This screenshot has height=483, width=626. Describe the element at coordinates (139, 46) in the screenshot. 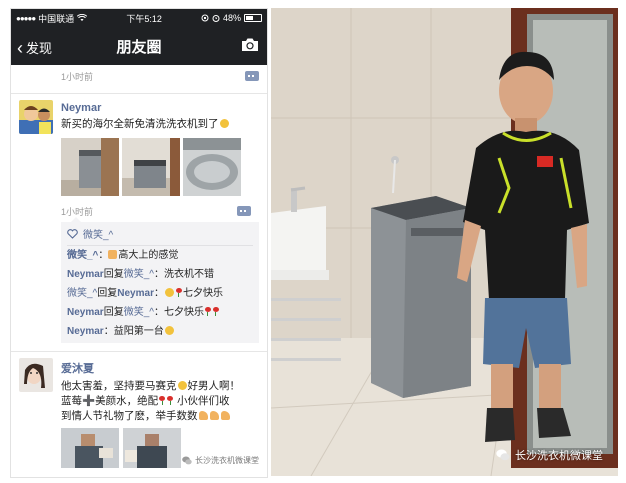

I see `nav-bar: ‹ 发现 朋友圈` at that location.